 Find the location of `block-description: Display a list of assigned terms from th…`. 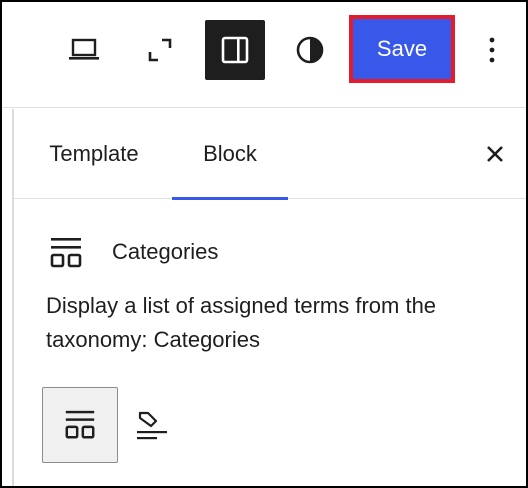

block-description: Display a list of assigned terms from th… is located at coordinates (241, 322).